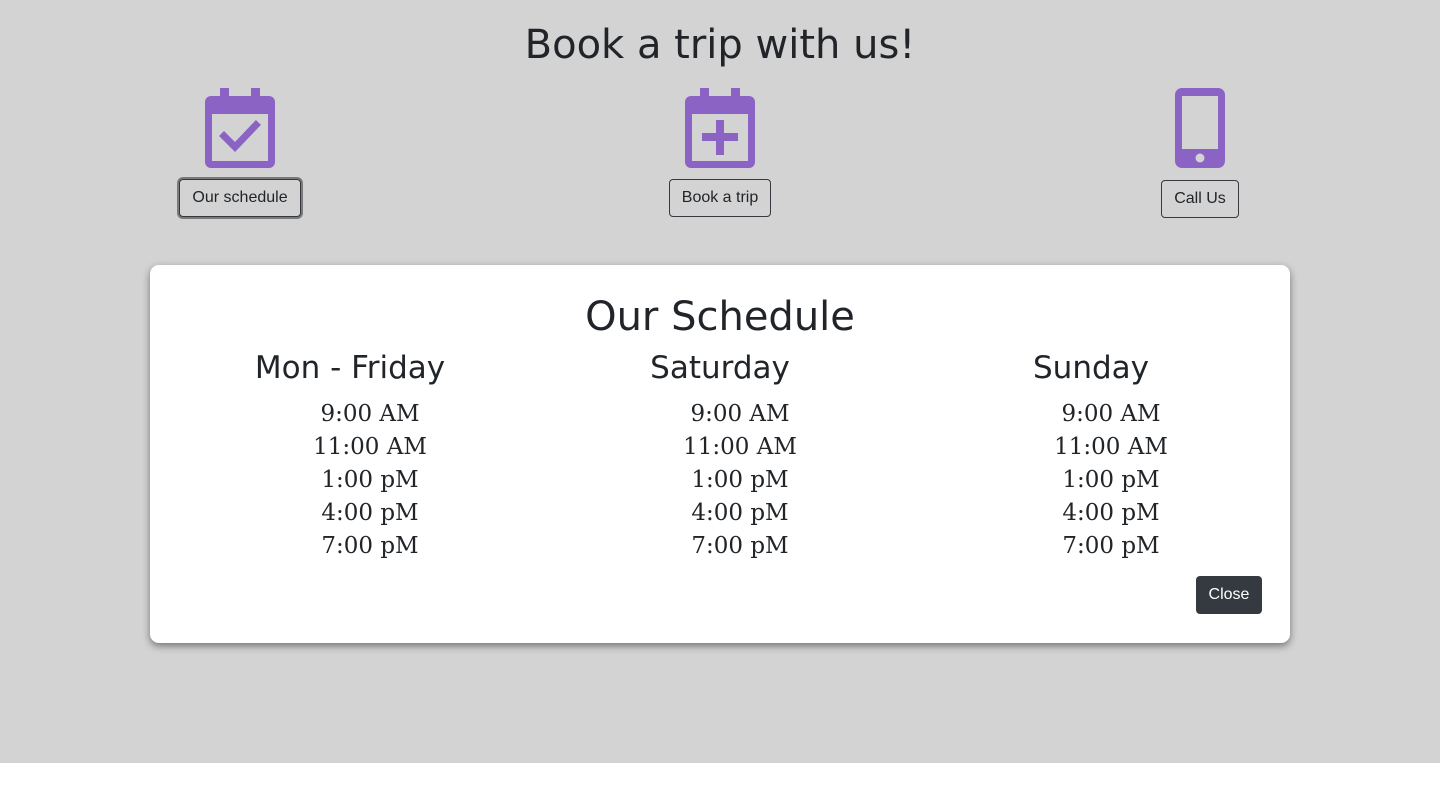 The width and height of the screenshot is (1440, 789). What do you see at coordinates (350, 368) in the screenshot?
I see `day-heading: Mon - Friday` at bounding box center [350, 368].